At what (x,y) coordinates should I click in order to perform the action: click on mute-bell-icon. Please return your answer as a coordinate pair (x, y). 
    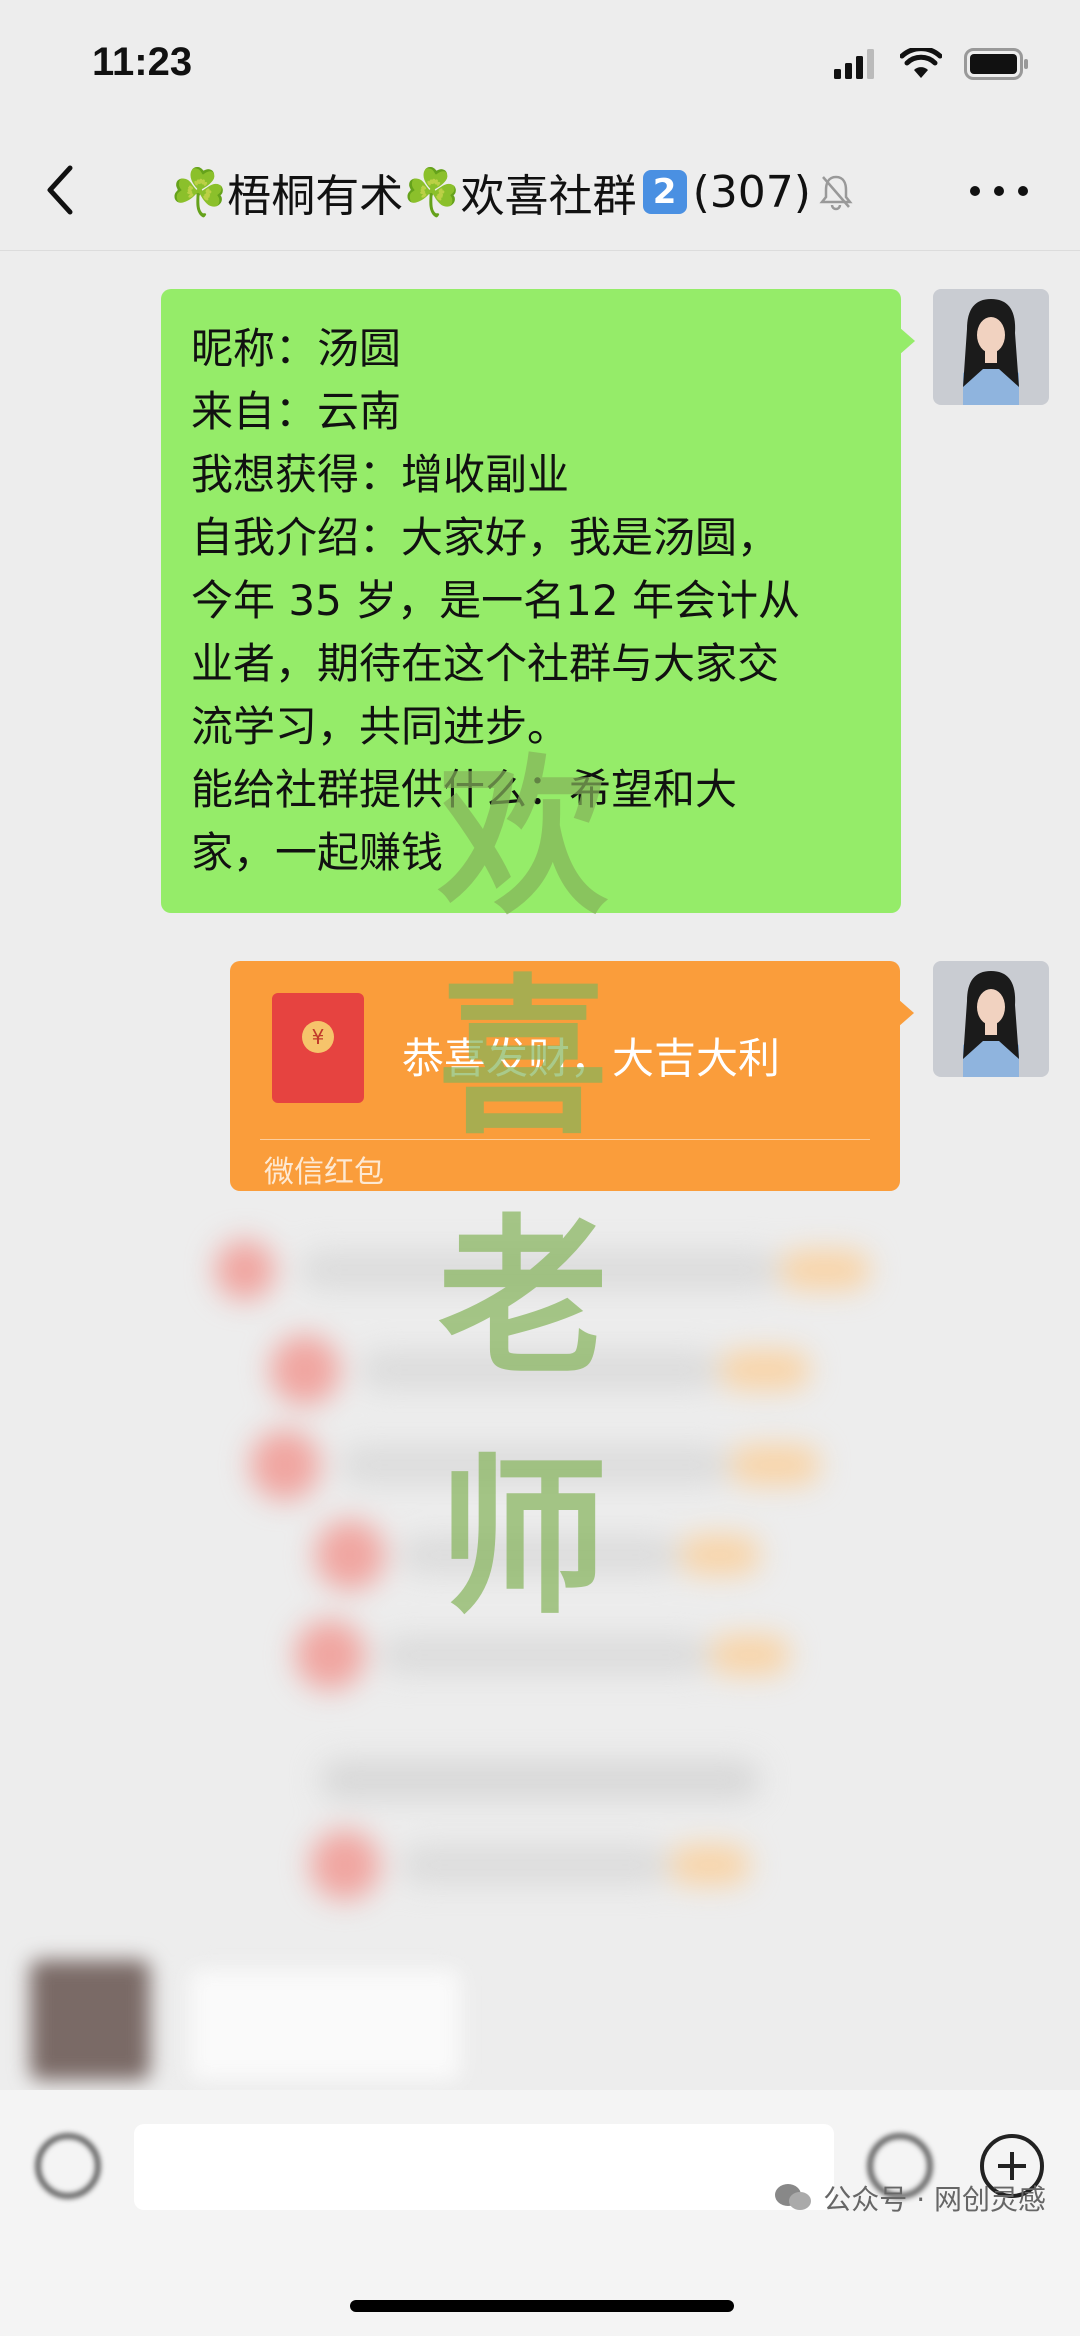
    Looking at the image, I should click on (836, 193).